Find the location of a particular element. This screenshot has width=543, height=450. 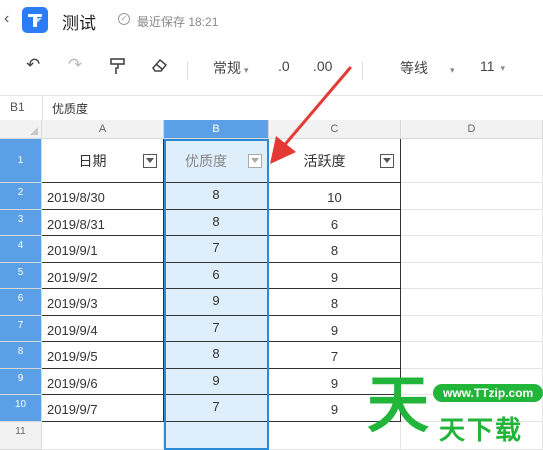

row-header: 7 is located at coordinates (21, 329).